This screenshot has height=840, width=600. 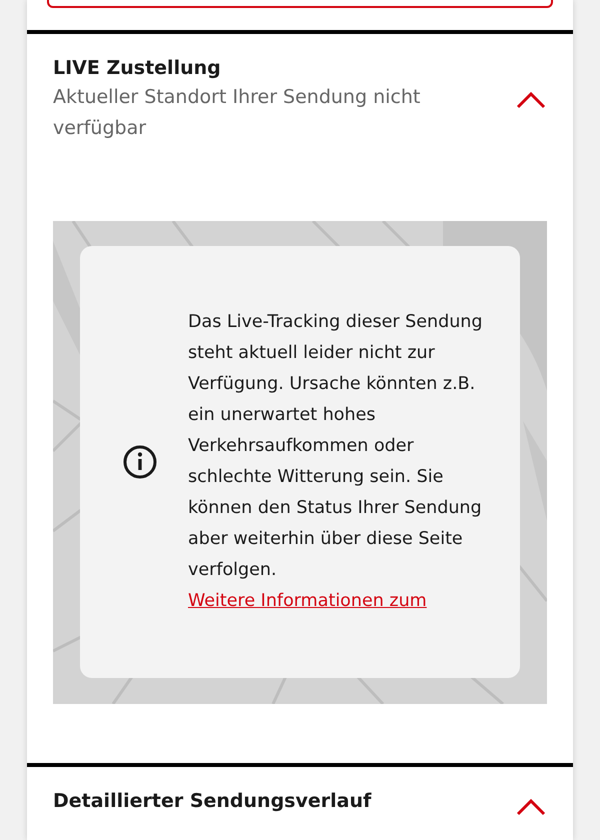 I want to click on info-icon, so click(x=140, y=462).